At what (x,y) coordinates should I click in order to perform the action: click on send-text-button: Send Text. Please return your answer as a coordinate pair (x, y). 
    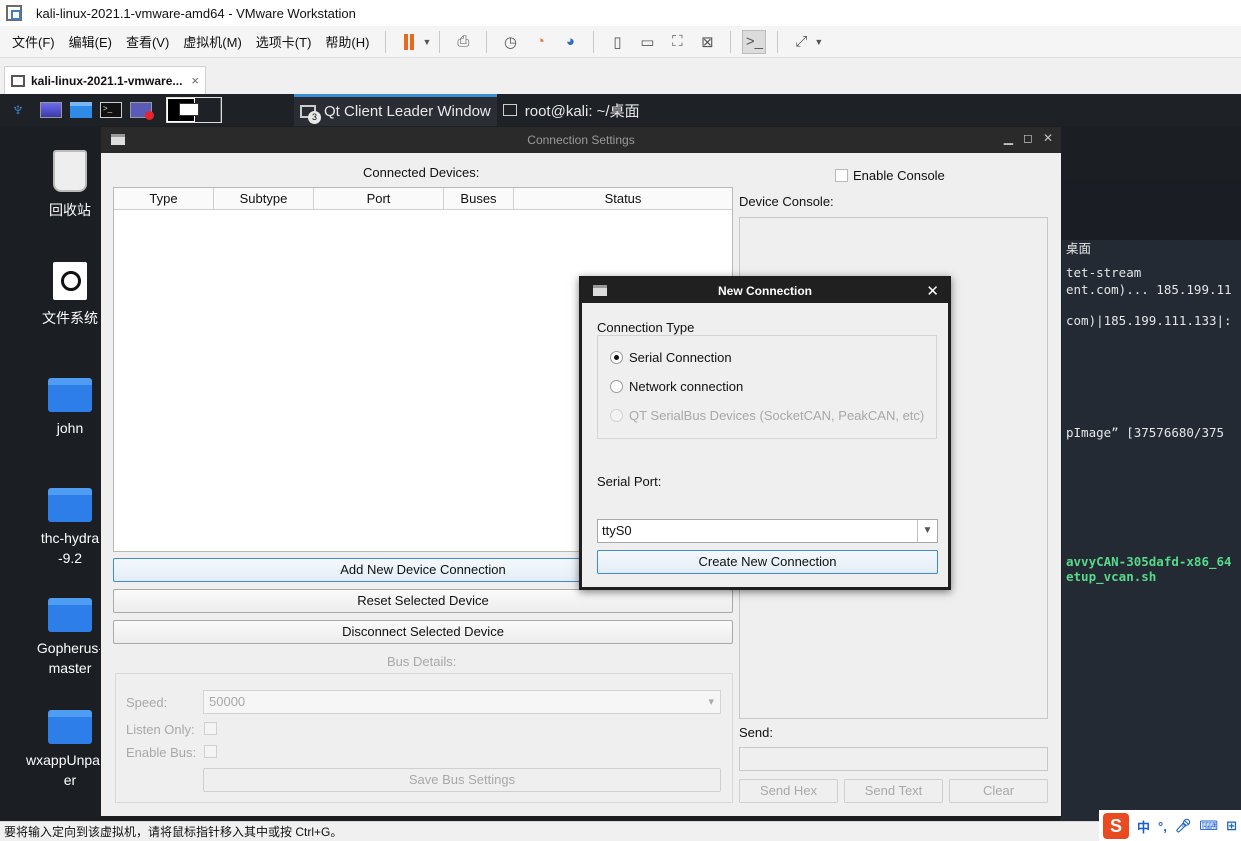
    Looking at the image, I should click on (893, 791).